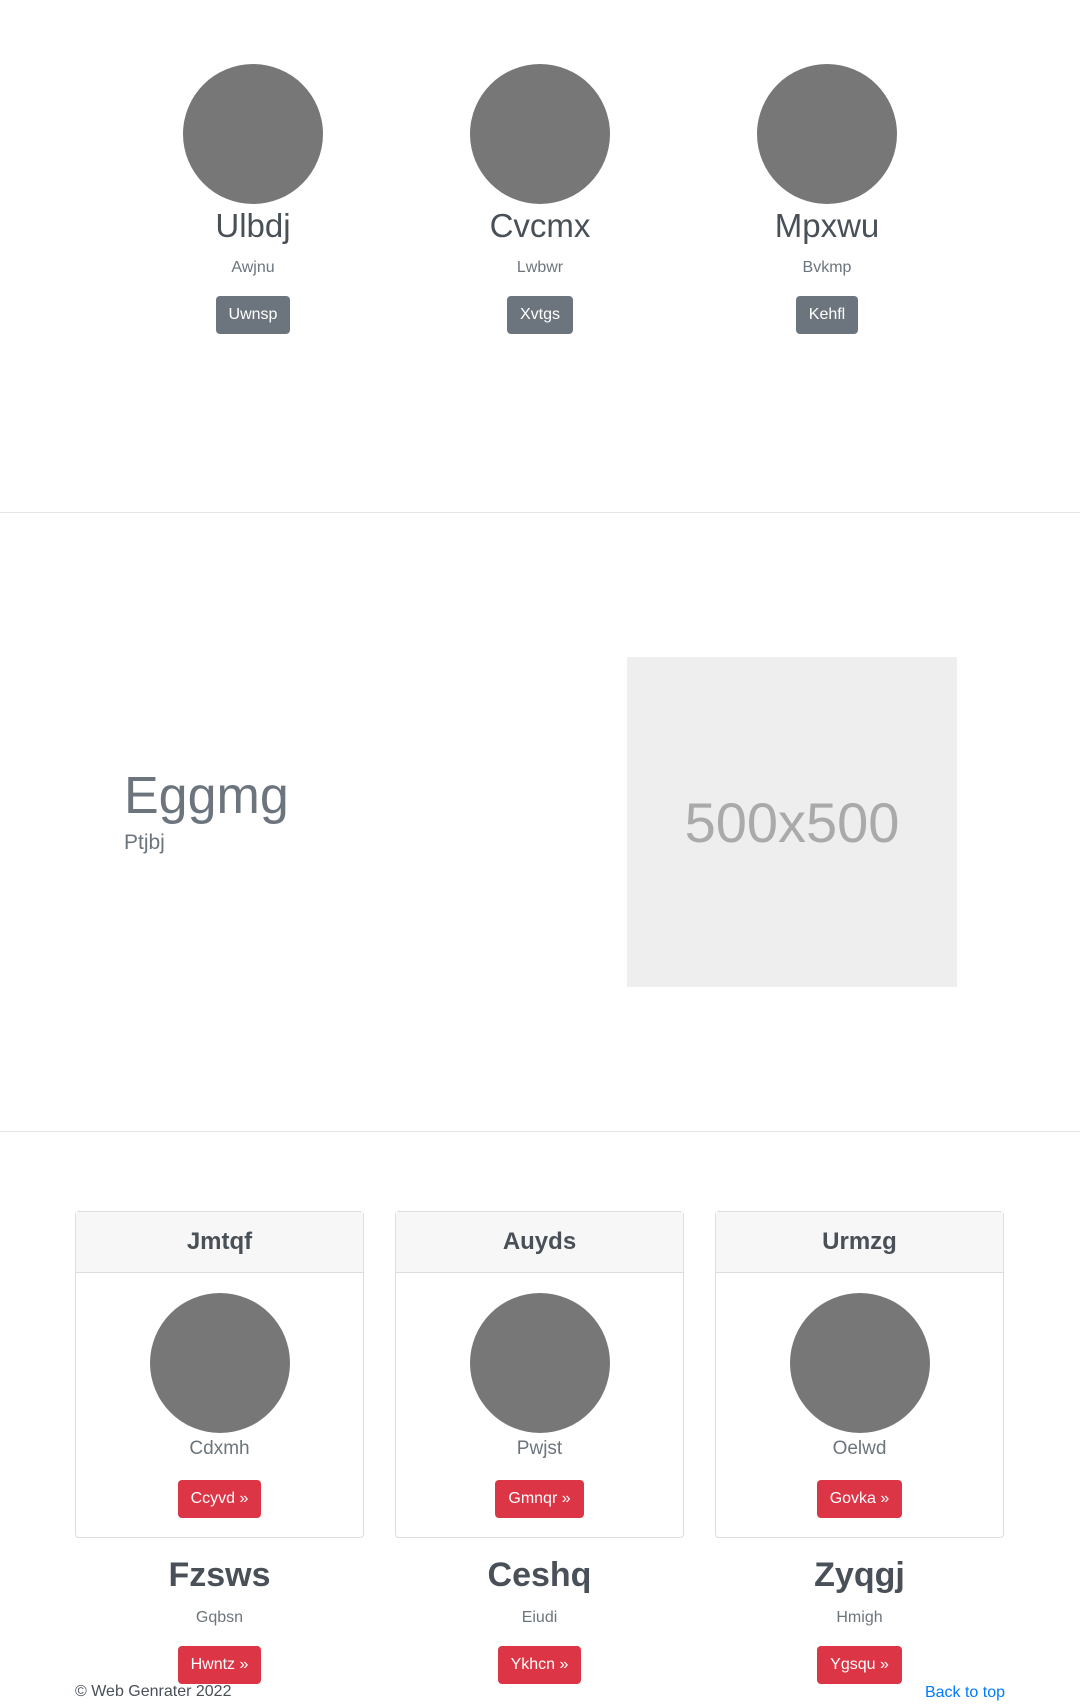 This screenshot has width=1080, height=1704. Describe the element at coordinates (539, 1575) in the screenshot. I see `column-title: Ceshq` at that location.